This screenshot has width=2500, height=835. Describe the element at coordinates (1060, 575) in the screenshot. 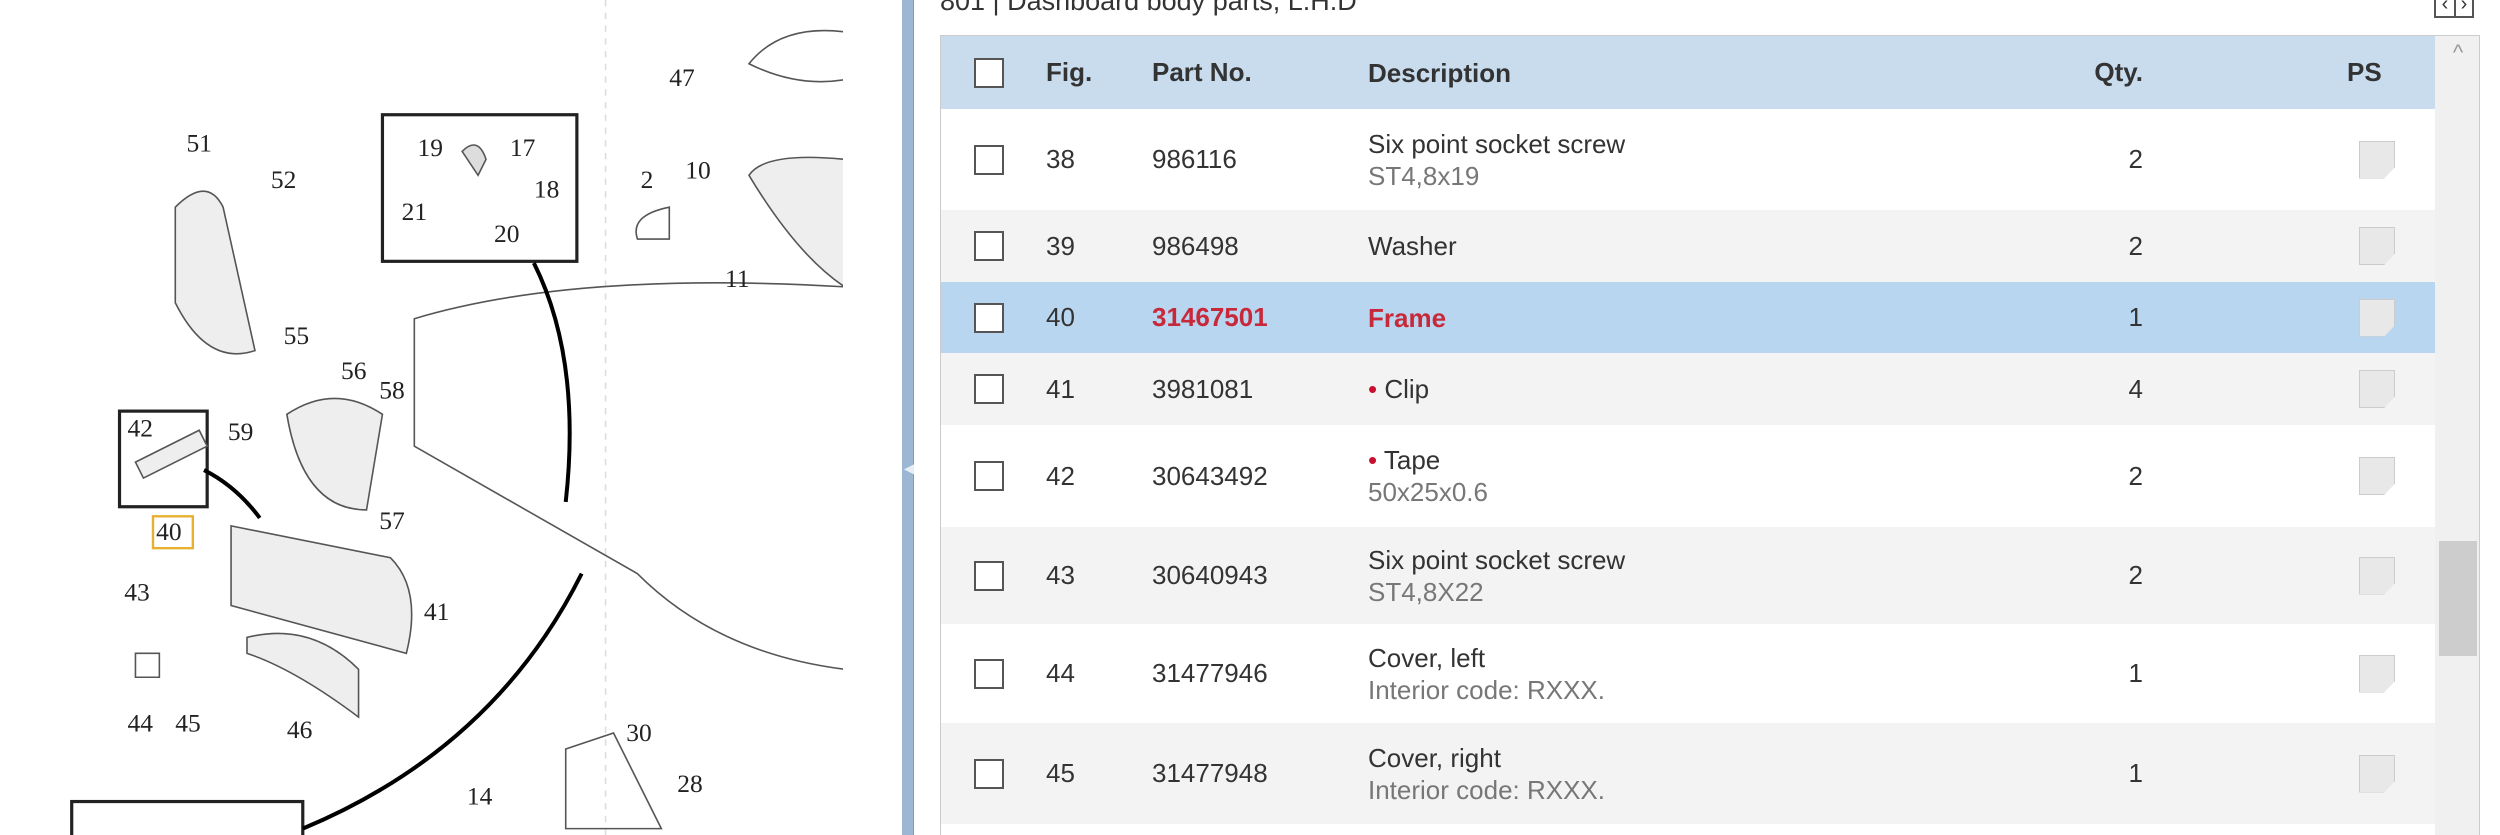

I see `fig-cell: 43` at that location.